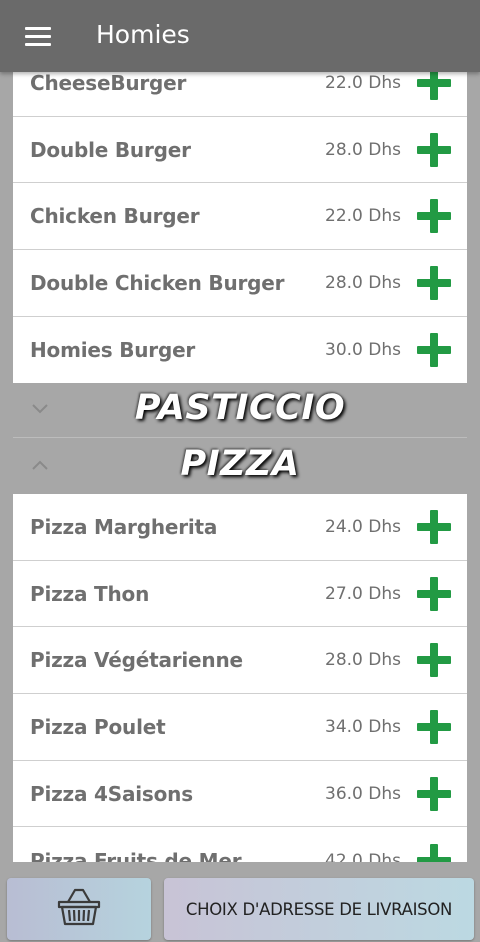  I want to click on item-name: Chicken Burger, so click(115, 216).